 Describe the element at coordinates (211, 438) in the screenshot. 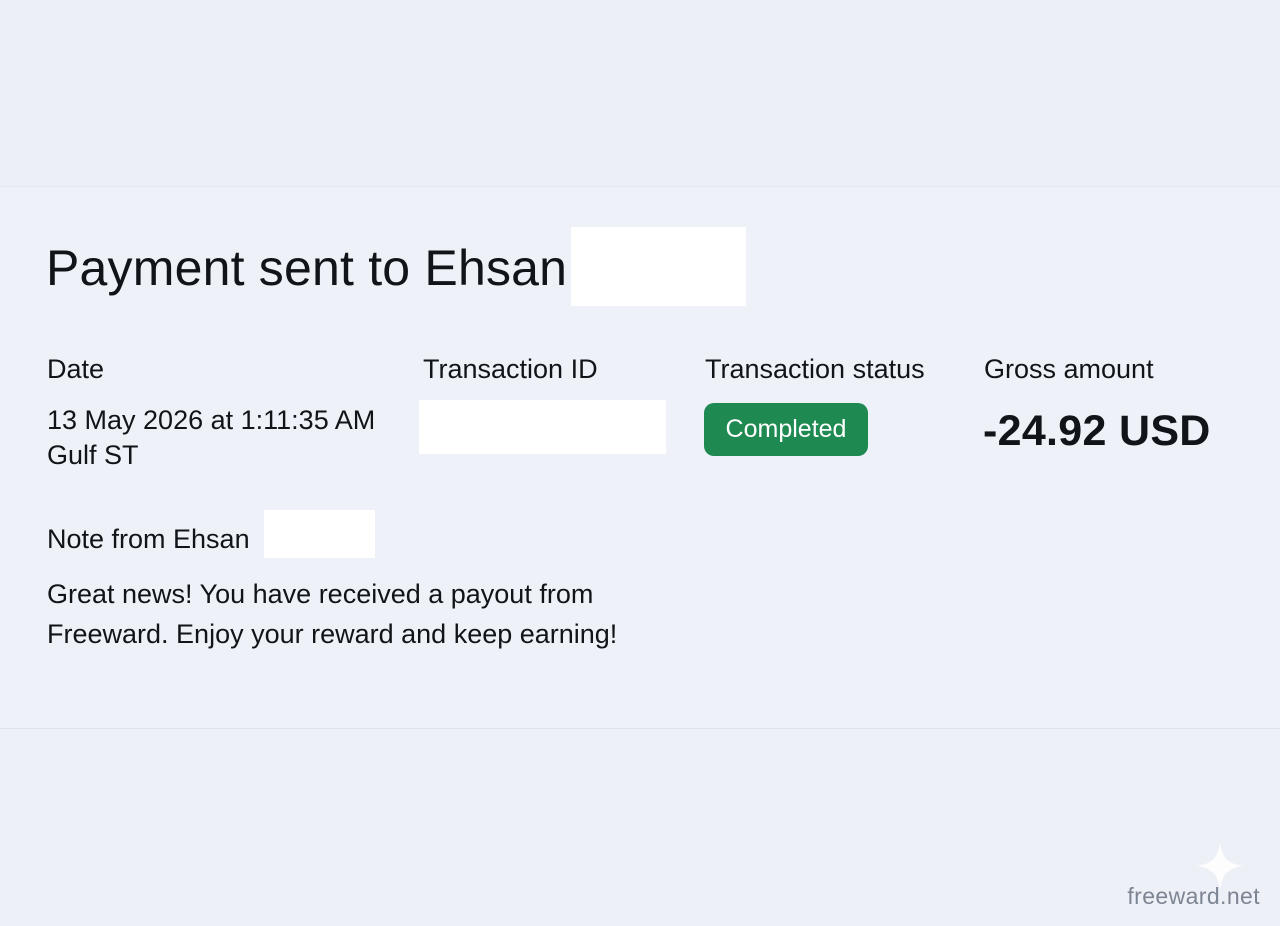

I see `date-value: 13 May 2026 at 1:11:35 AM Gulf ST` at that location.